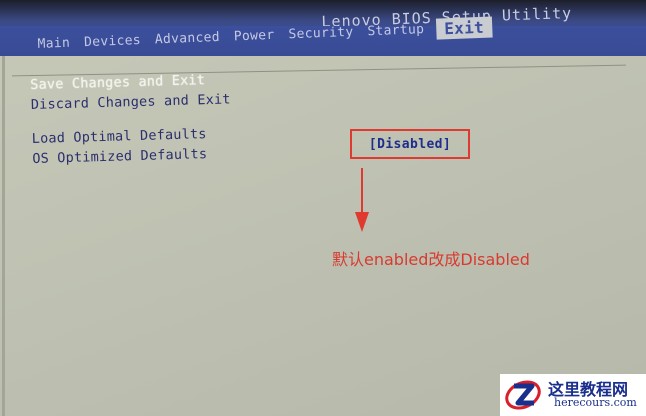  I want to click on tab-devices: Devices, so click(112, 41).